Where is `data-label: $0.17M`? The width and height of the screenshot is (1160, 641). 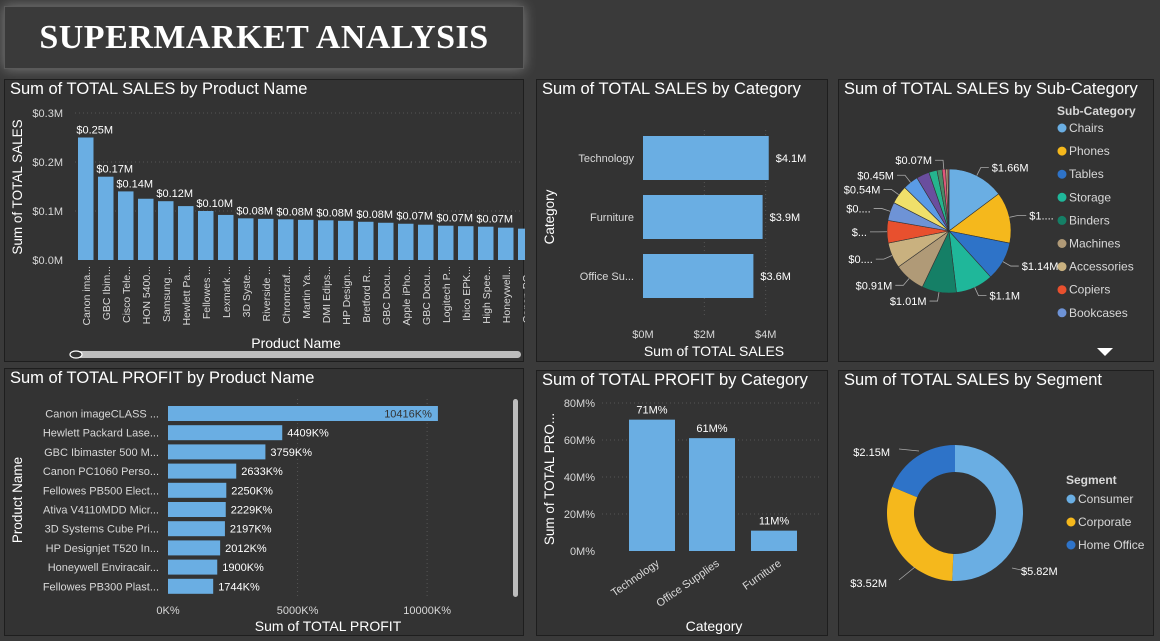 data-label: $0.17M is located at coordinates (114, 170).